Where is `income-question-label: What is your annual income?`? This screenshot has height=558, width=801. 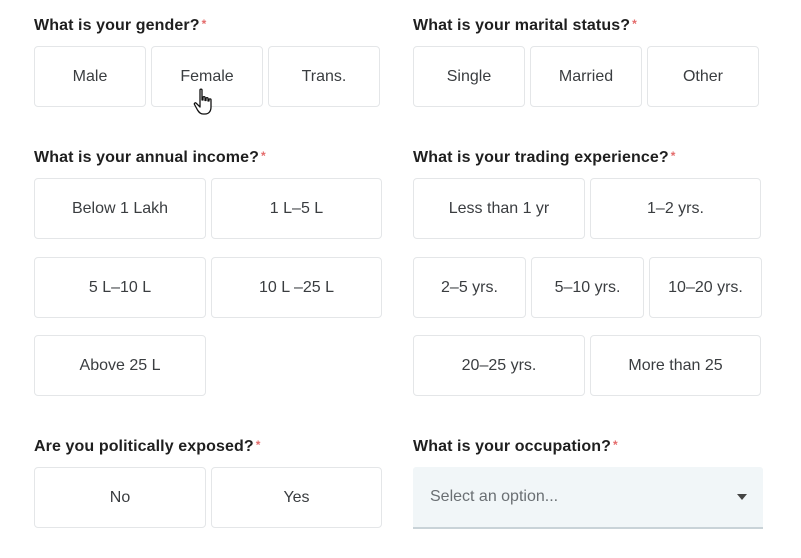
income-question-label: What is your annual income? is located at coordinates (146, 157).